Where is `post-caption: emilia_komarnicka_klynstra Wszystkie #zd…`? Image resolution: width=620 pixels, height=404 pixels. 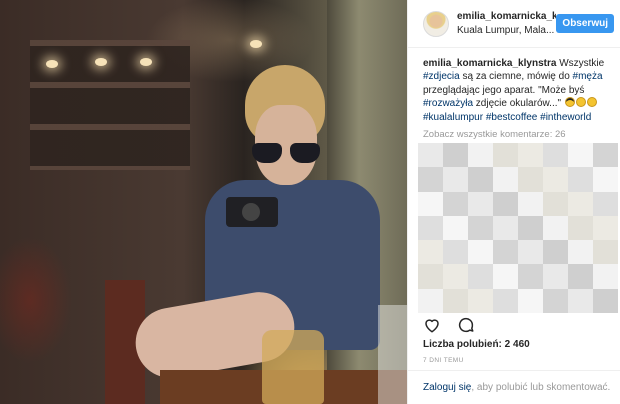 post-caption: emilia_komarnicka_klynstra Wszystkie #zd… is located at coordinates (514, 86).